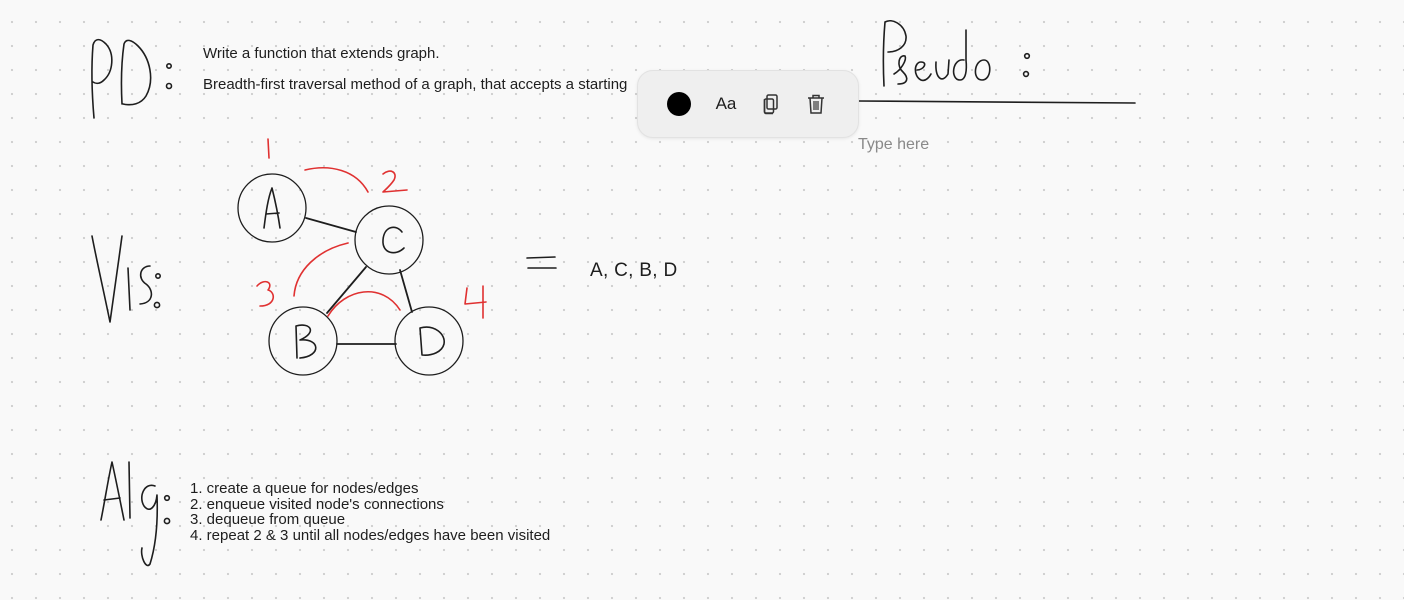 Image resolution: width=1404 pixels, height=600 pixels. What do you see at coordinates (132, 78) in the screenshot?
I see `heading-pd-handwritten` at bounding box center [132, 78].